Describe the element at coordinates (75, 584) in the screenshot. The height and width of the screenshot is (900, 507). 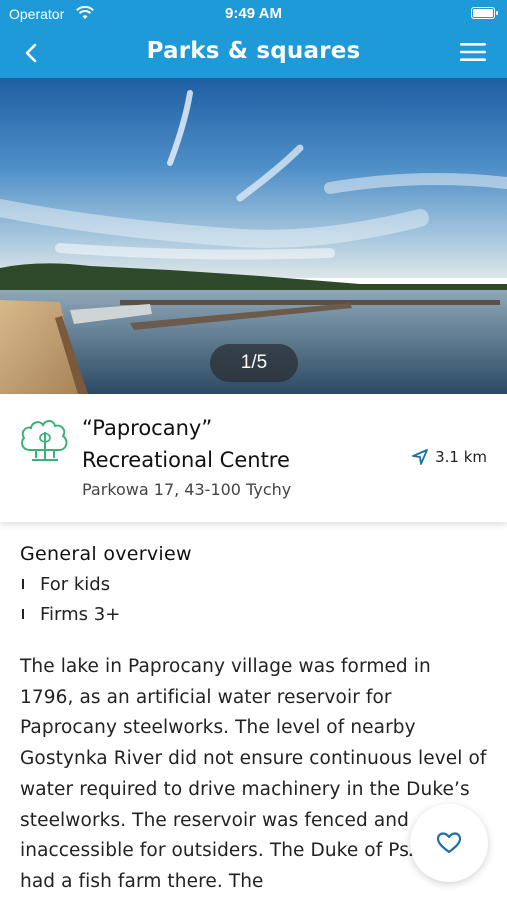
I see `list-item-label: For kids` at that location.